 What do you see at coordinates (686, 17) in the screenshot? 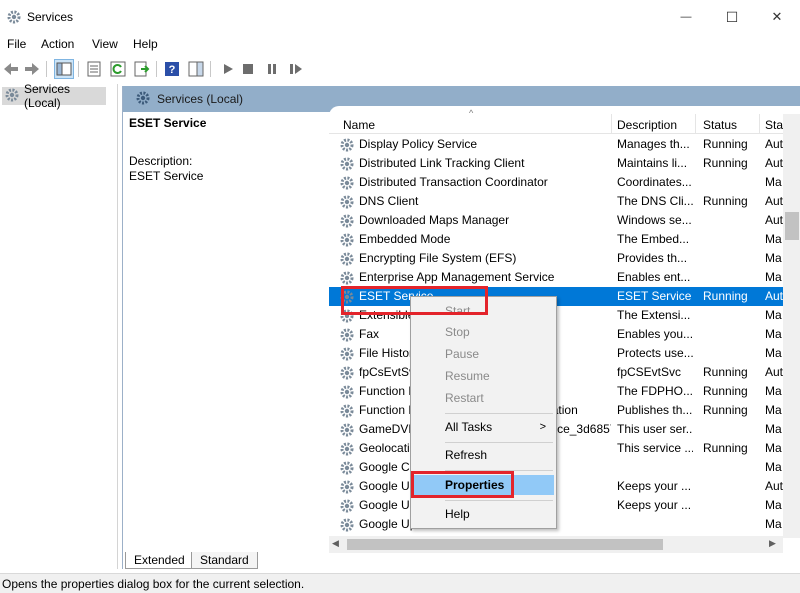
I see `minimize-button: —` at bounding box center [686, 17].